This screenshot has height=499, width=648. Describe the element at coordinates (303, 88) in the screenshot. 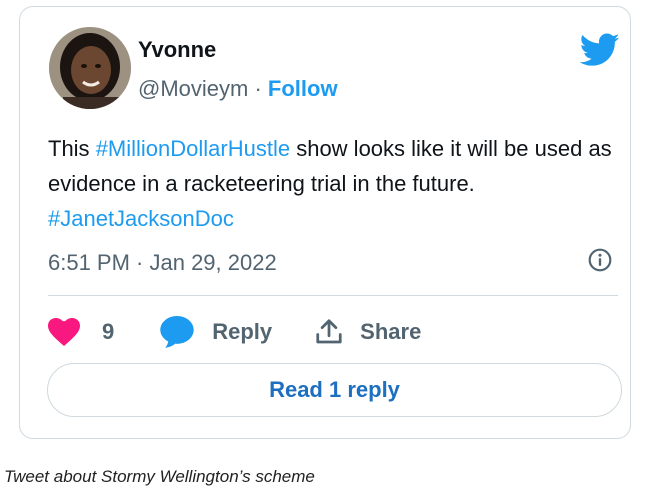

I see `follow-button: Follow` at that location.